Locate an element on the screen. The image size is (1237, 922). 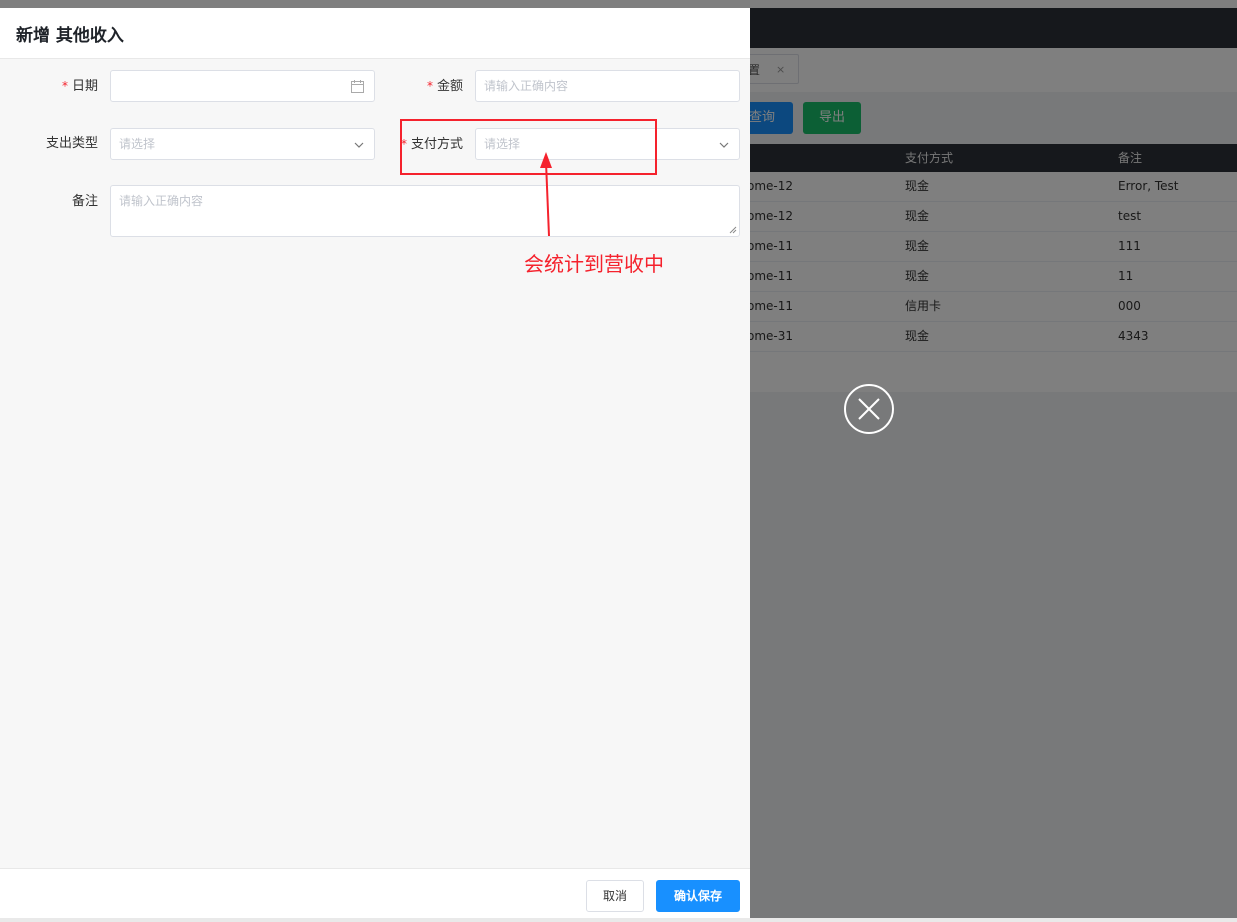
page-bottom-edge is located at coordinates (618, 920).